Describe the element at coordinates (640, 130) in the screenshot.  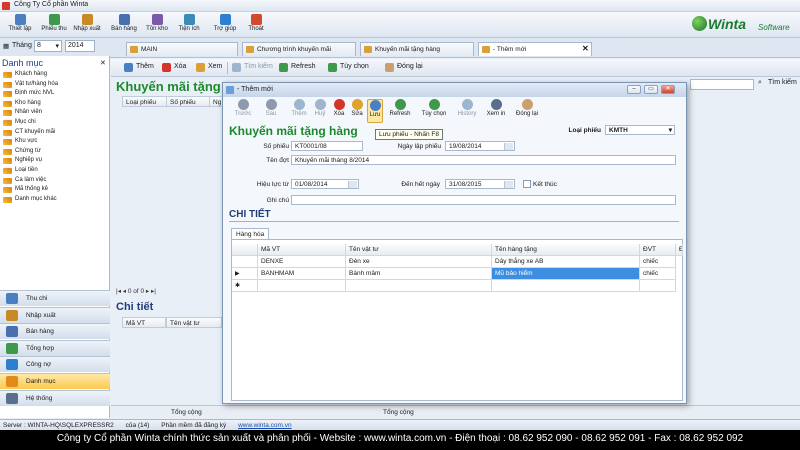
I see `loai-phieu-select: KMTH ▾` at that location.